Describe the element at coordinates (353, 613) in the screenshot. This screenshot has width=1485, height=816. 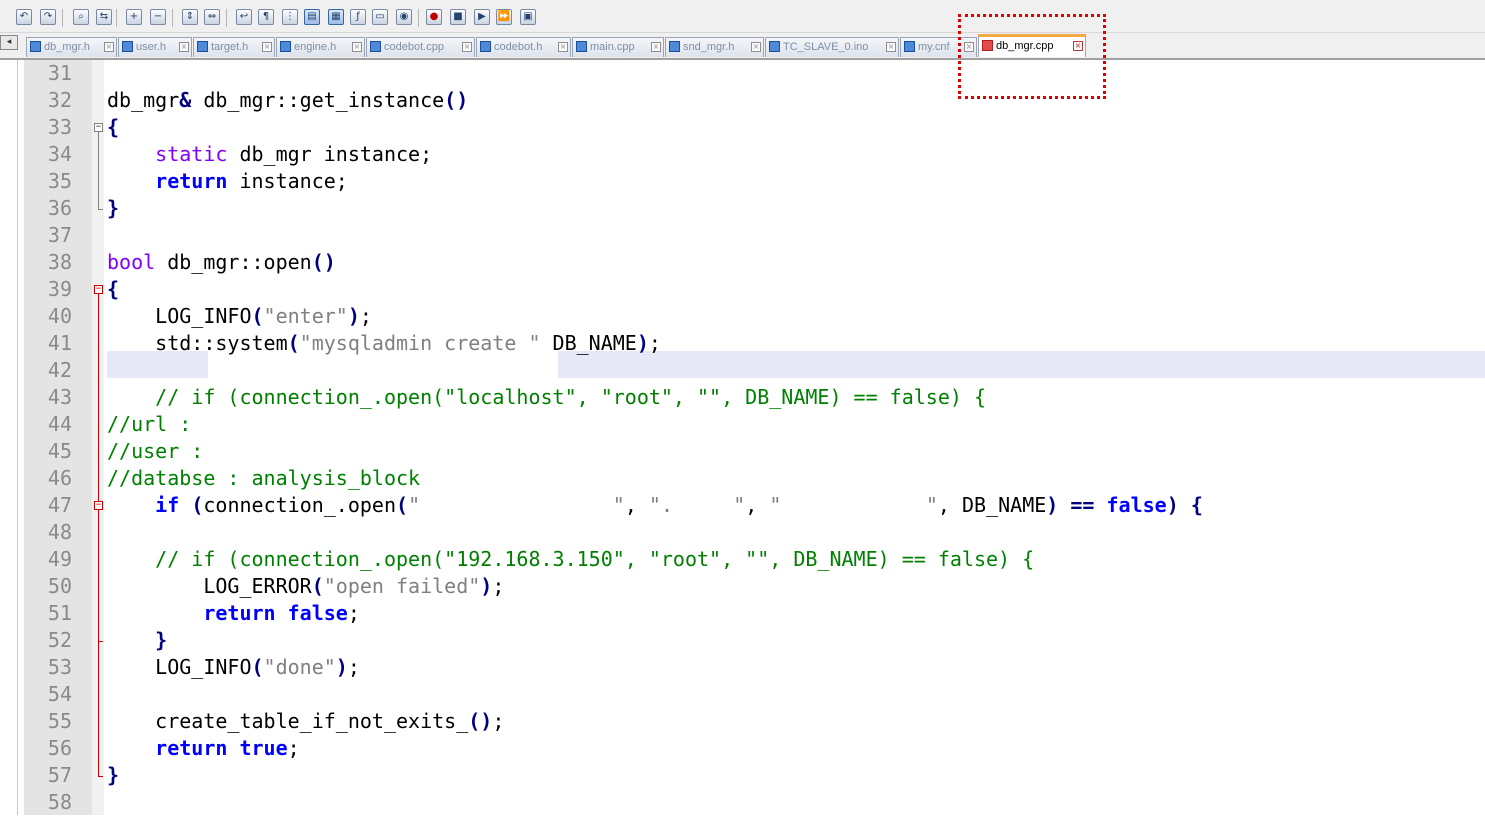
I see `code-token: ;` at that location.